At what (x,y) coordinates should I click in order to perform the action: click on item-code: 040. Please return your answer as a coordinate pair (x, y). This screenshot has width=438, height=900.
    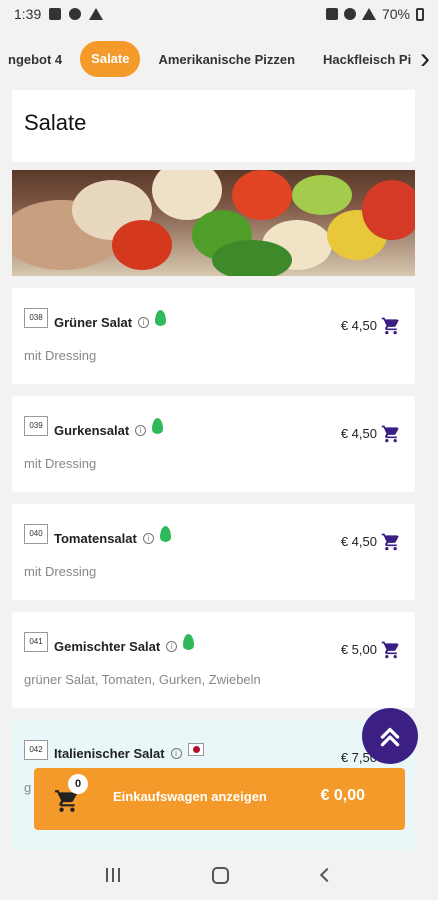
    Looking at the image, I should click on (36, 534).